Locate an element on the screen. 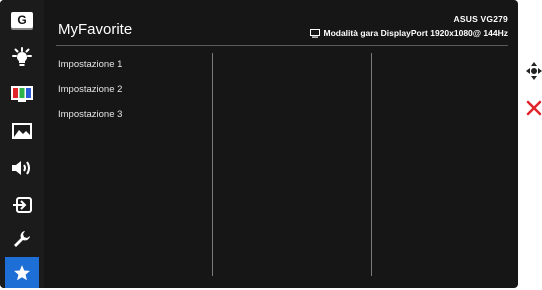 The width and height of the screenshot is (542, 290). sidebar-item-input is located at coordinates (22, 205).